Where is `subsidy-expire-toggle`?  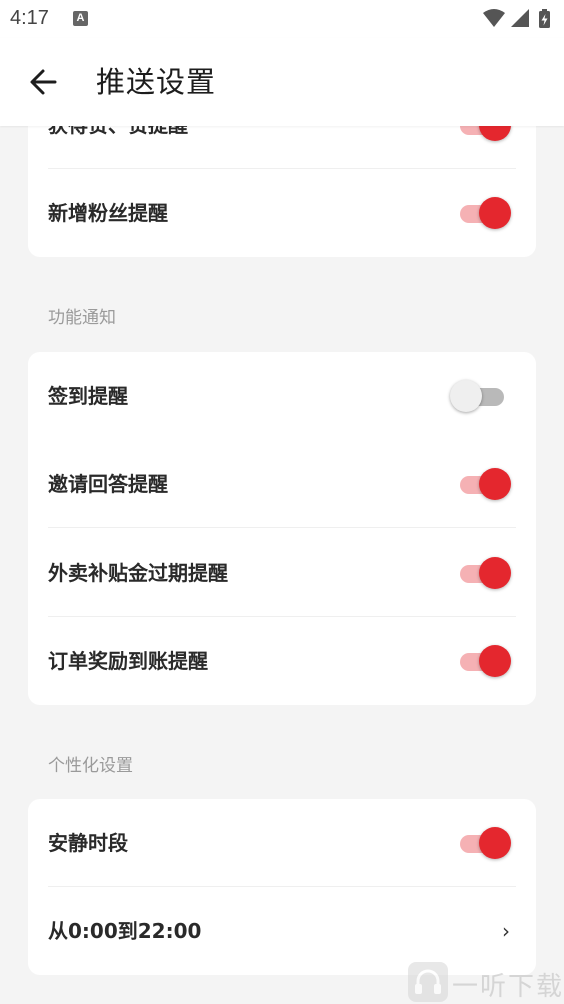
subsidy-expire-toggle is located at coordinates (486, 573).